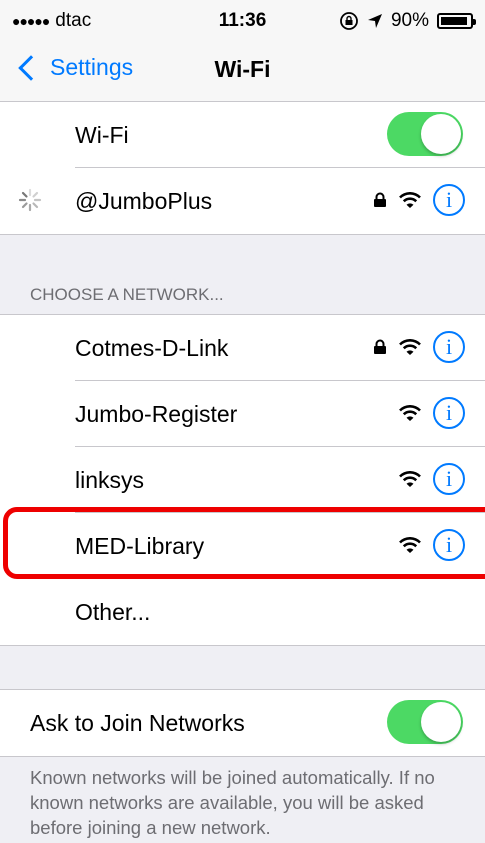 This screenshot has width=485, height=843. Describe the element at coordinates (152, 348) in the screenshot. I see `network-name: Cotmes-D-Link` at that location.